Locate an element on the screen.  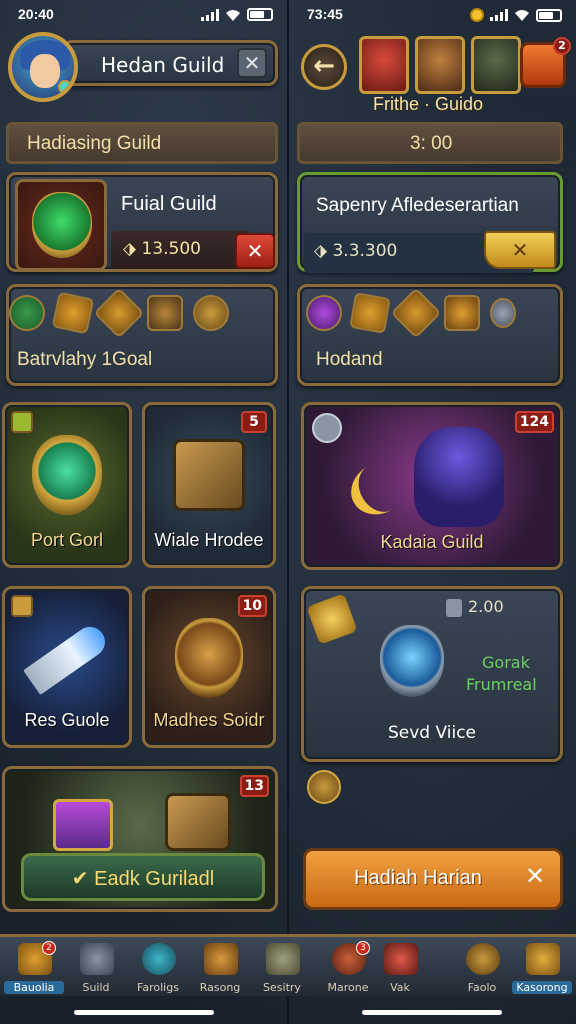
guild-card-3: Res Guole is located at coordinates (67, 667).